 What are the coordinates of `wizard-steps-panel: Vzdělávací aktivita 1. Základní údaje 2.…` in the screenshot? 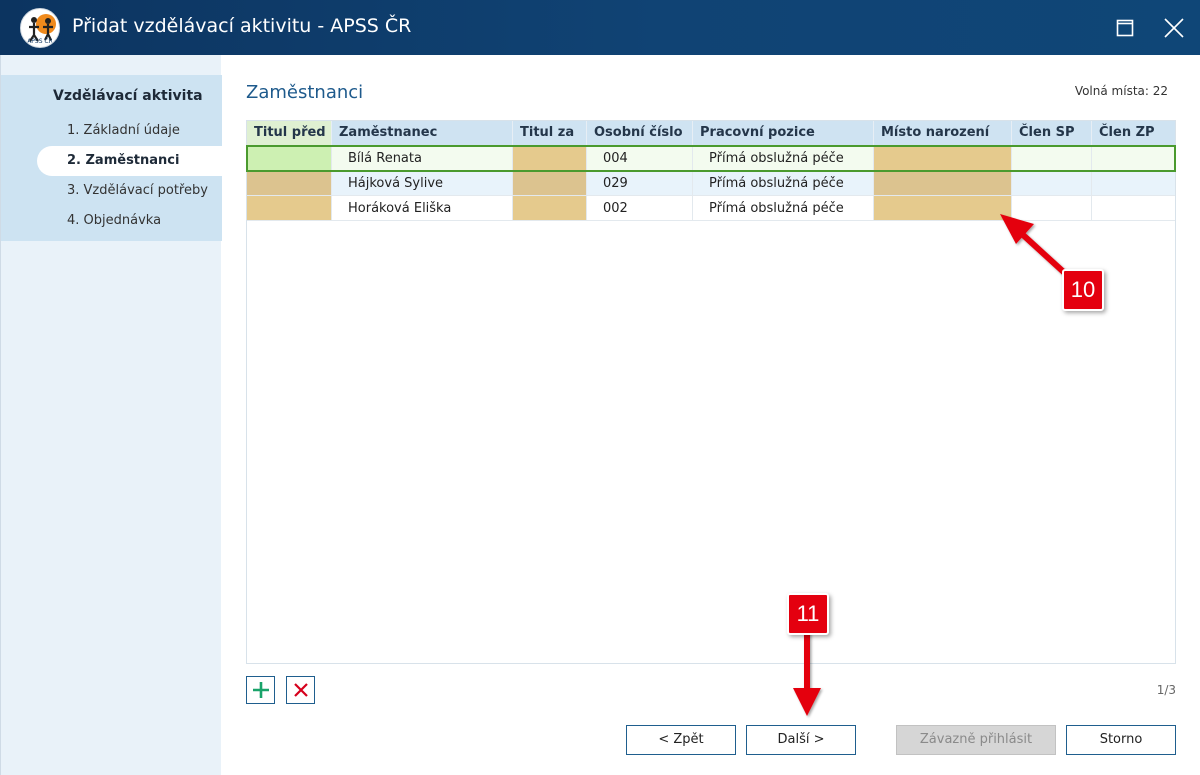 It's located at (111, 158).